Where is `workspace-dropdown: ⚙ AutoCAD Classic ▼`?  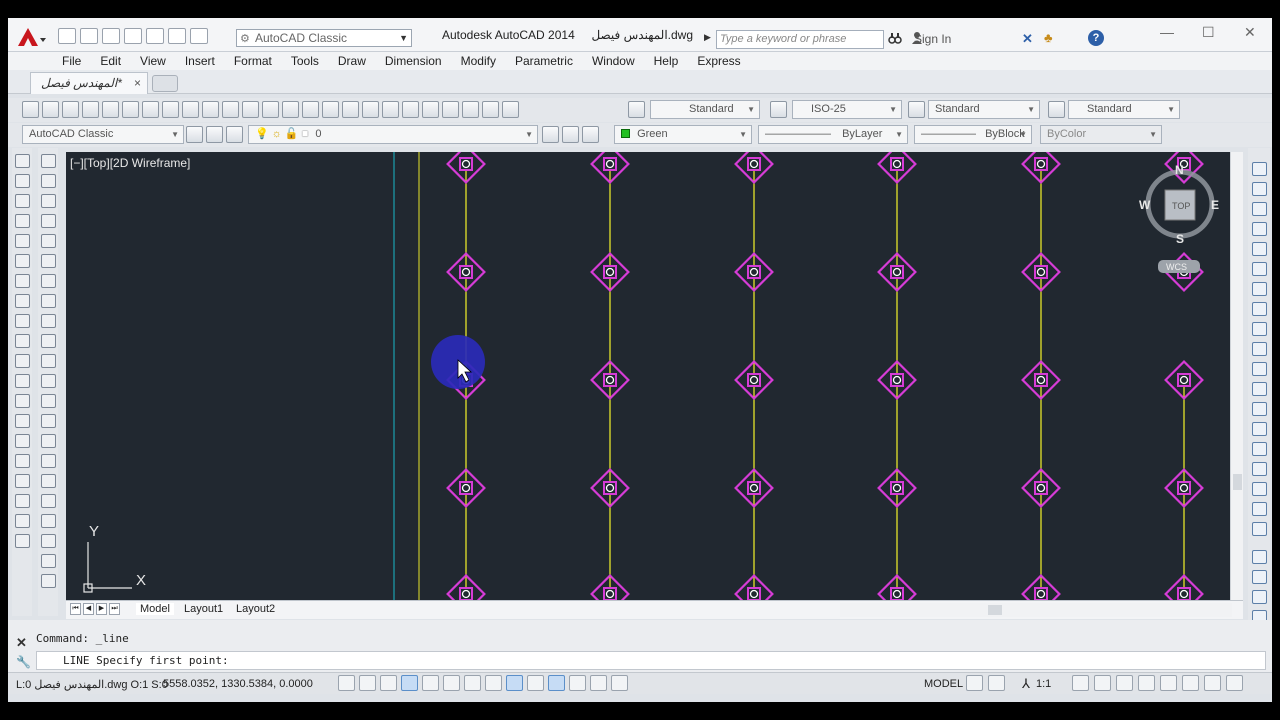
workspace-dropdown: ⚙ AutoCAD Classic ▼ is located at coordinates (324, 38).